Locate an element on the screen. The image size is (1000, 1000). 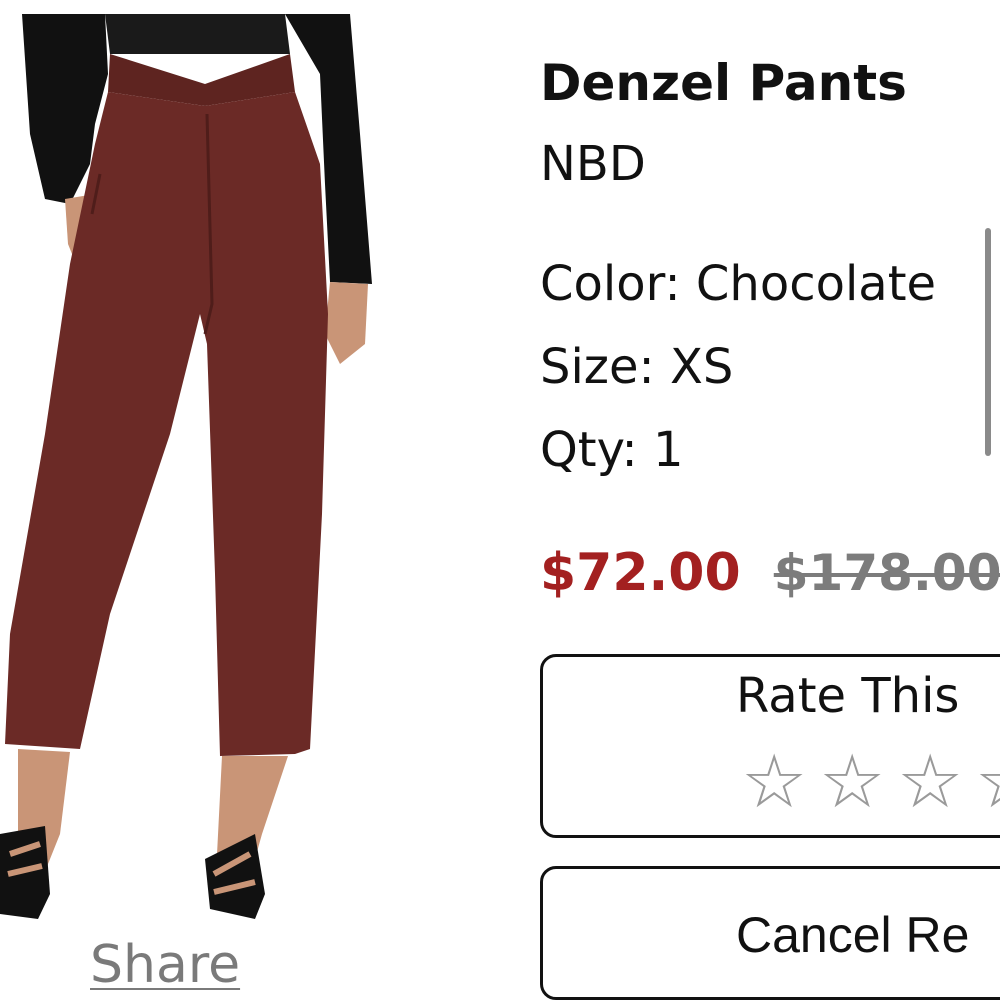
product-qty: Qty: 1 is located at coordinates (612, 450).